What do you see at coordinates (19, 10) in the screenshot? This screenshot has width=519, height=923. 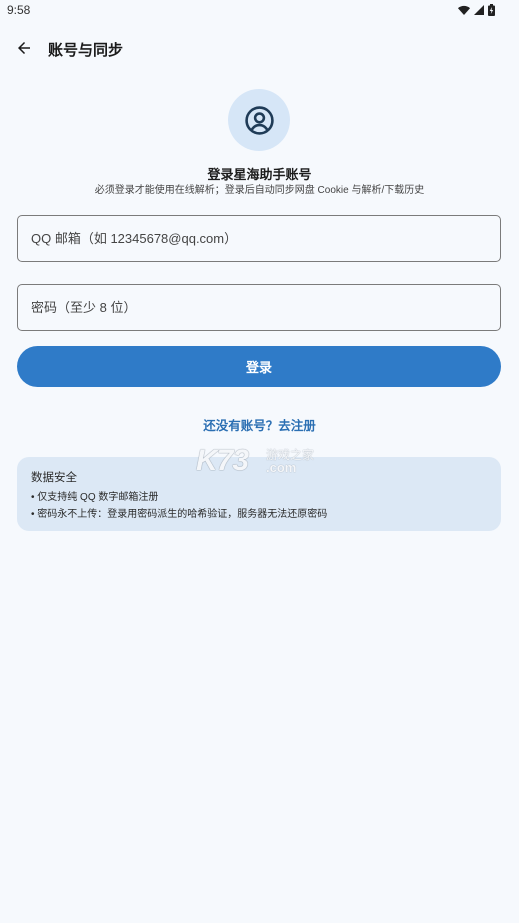 I see `status-time: 9:58` at bounding box center [19, 10].